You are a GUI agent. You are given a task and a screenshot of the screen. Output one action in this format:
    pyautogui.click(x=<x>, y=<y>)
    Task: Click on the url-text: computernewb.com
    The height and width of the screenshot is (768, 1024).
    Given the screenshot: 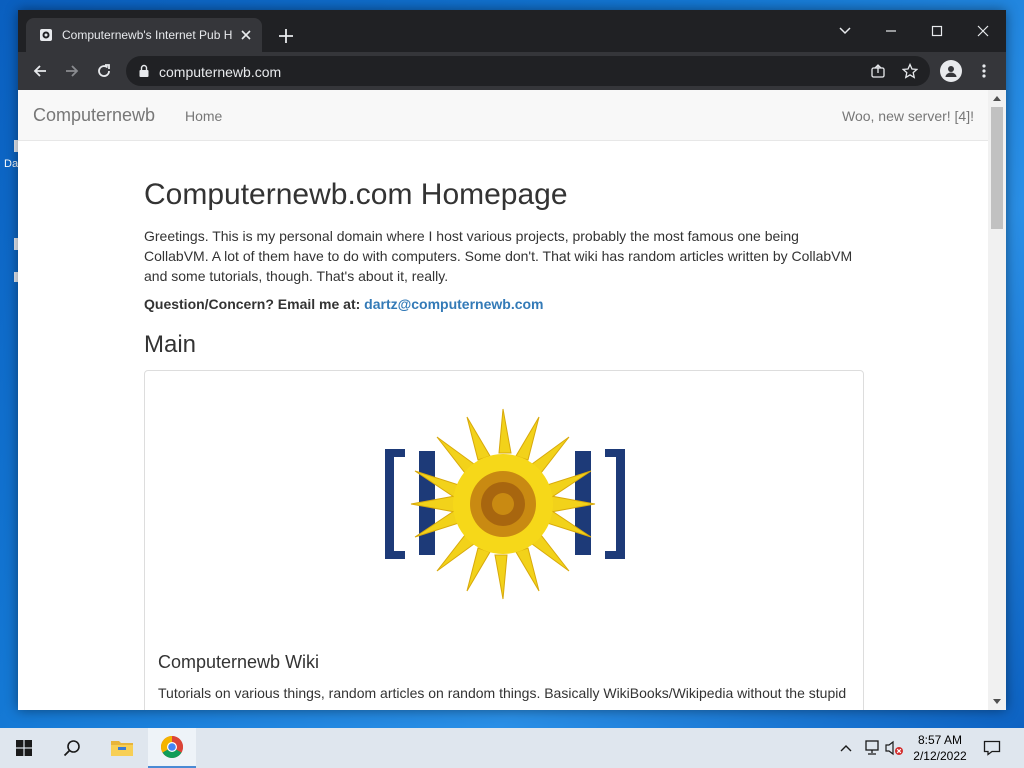 What is the action you would take?
    pyautogui.click(x=220, y=72)
    